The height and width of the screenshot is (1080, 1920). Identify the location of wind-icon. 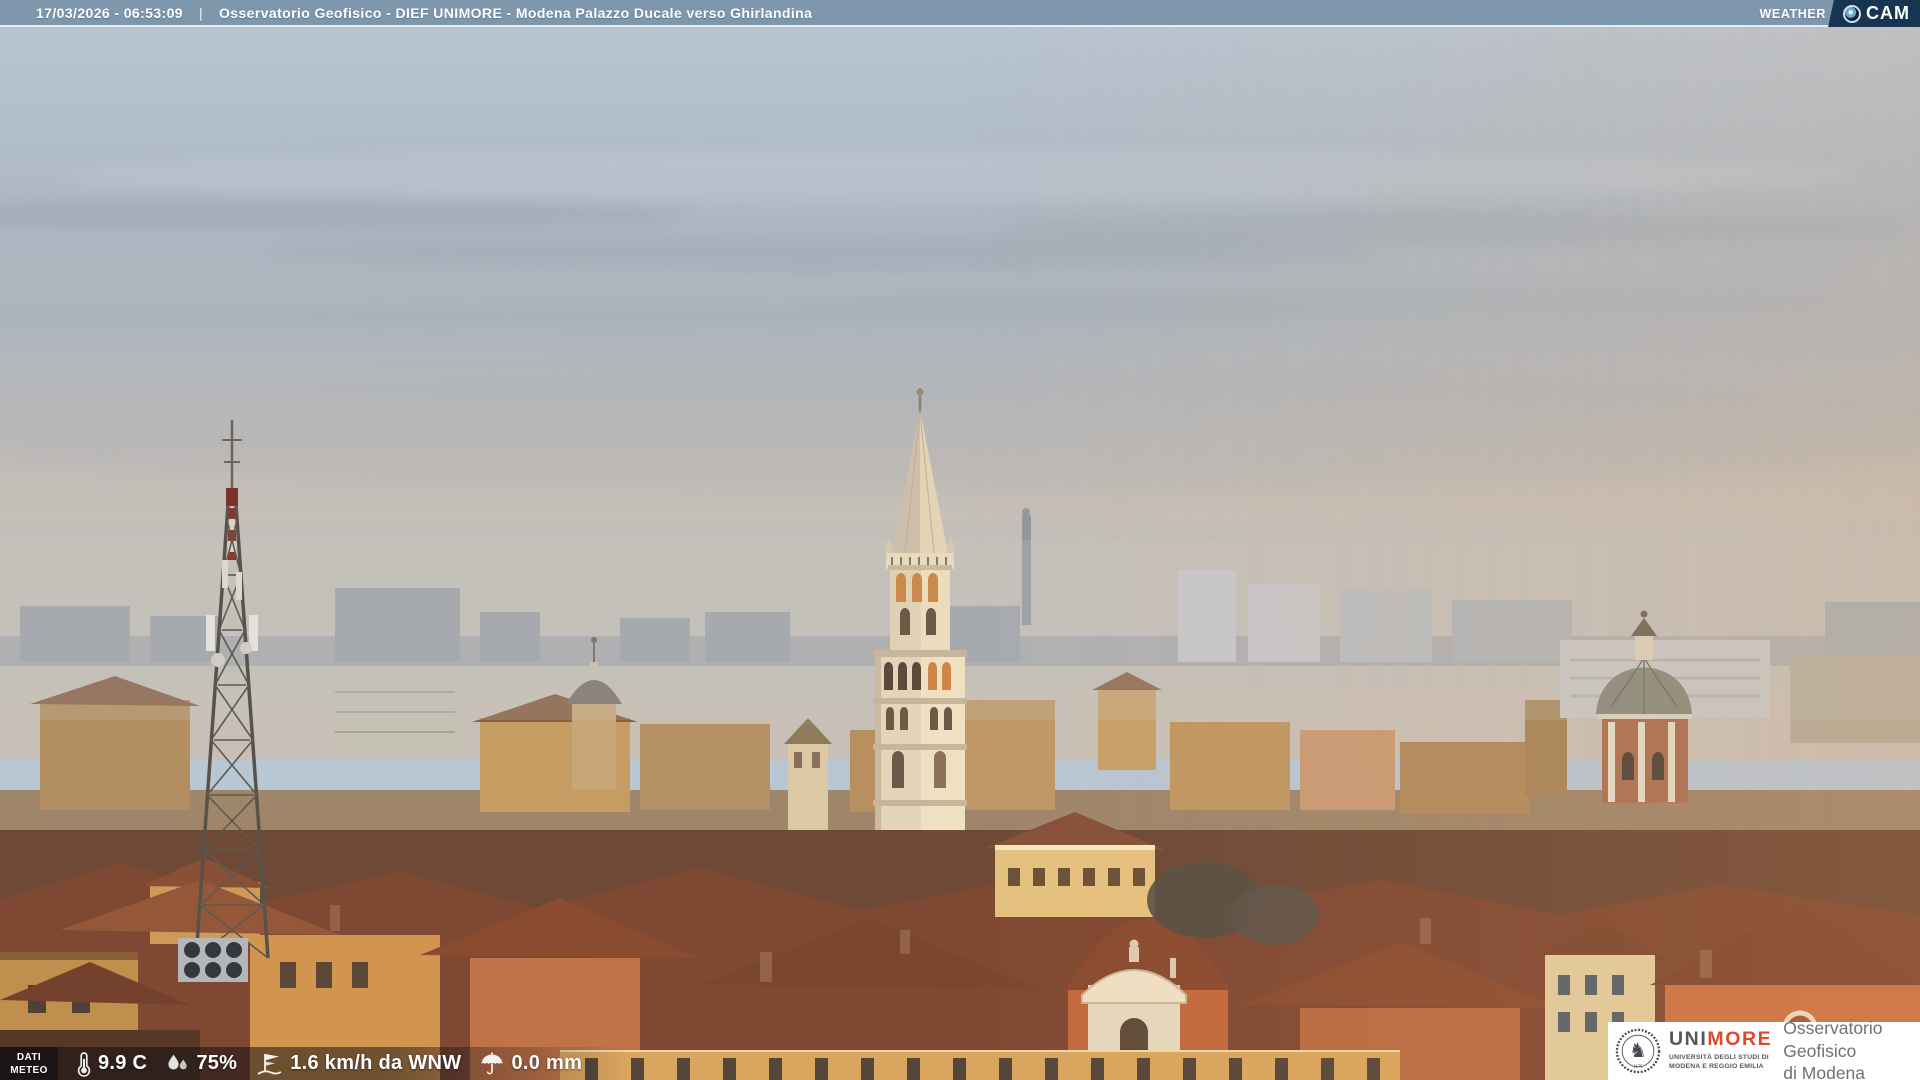
(269, 1064).